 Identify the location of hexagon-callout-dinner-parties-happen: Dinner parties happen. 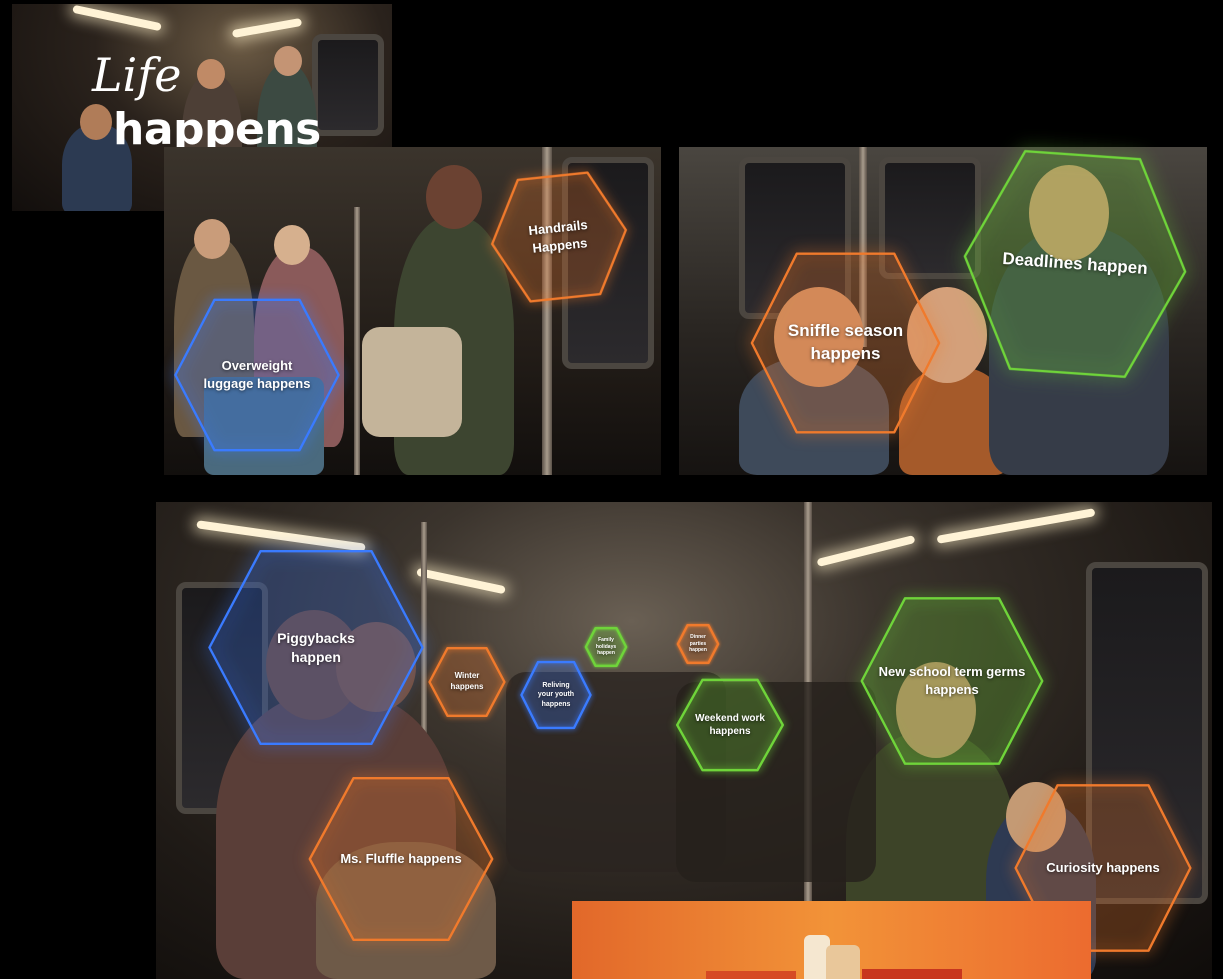
(698, 644).